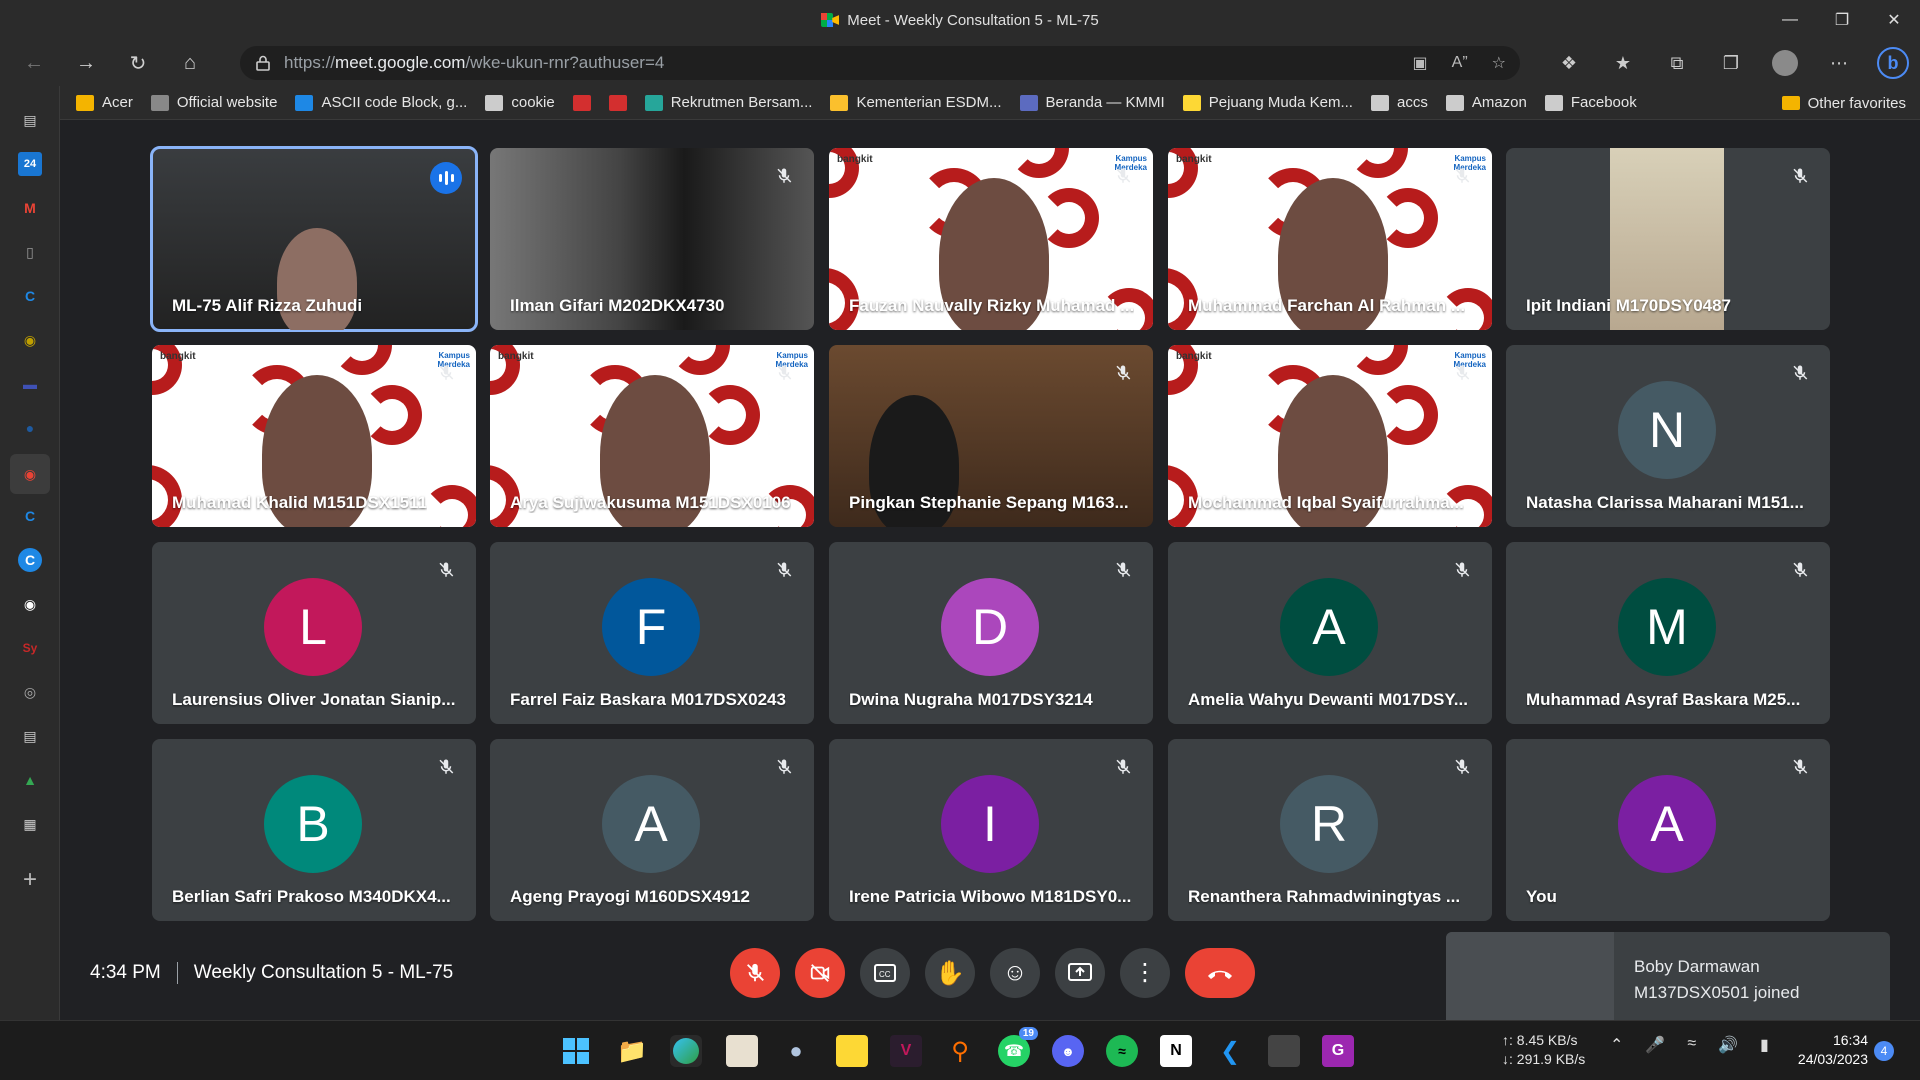 The width and height of the screenshot is (1920, 1080). I want to click on participant-tile: A Ageng Prayogi M160DSX4912, so click(652, 830).